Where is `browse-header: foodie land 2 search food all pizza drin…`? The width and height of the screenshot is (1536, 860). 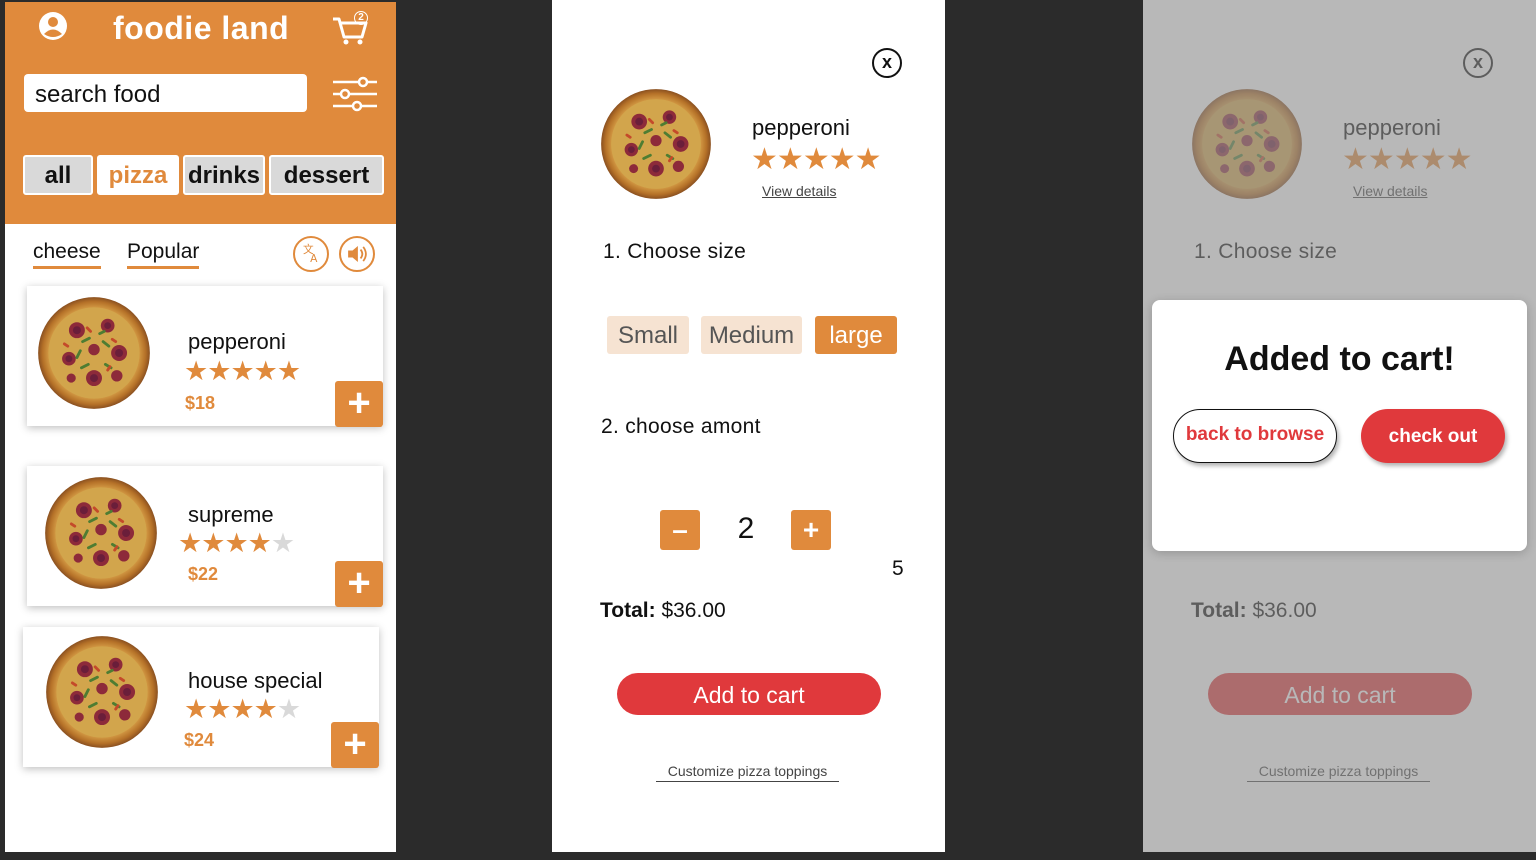 browse-header: foodie land 2 search food all pizza drin… is located at coordinates (200, 113).